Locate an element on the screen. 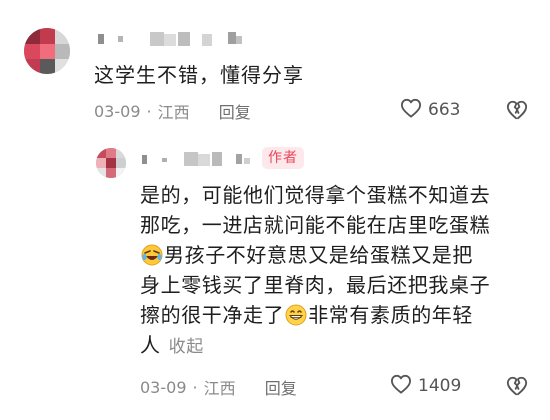  reply-text-line: 那吃，一进店就问能不能在店里吃蛋糕 is located at coordinates (315, 225).